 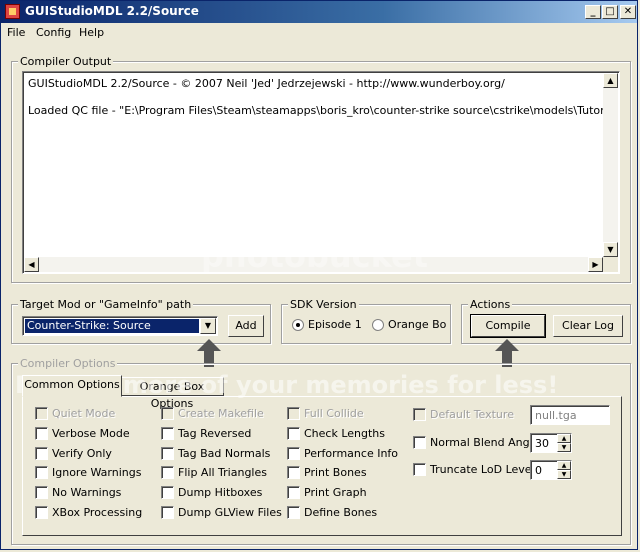 What do you see at coordinates (72, 386) in the screenshot?
I see `tab-common-options: Common Options` at bounding box center [72, 386].